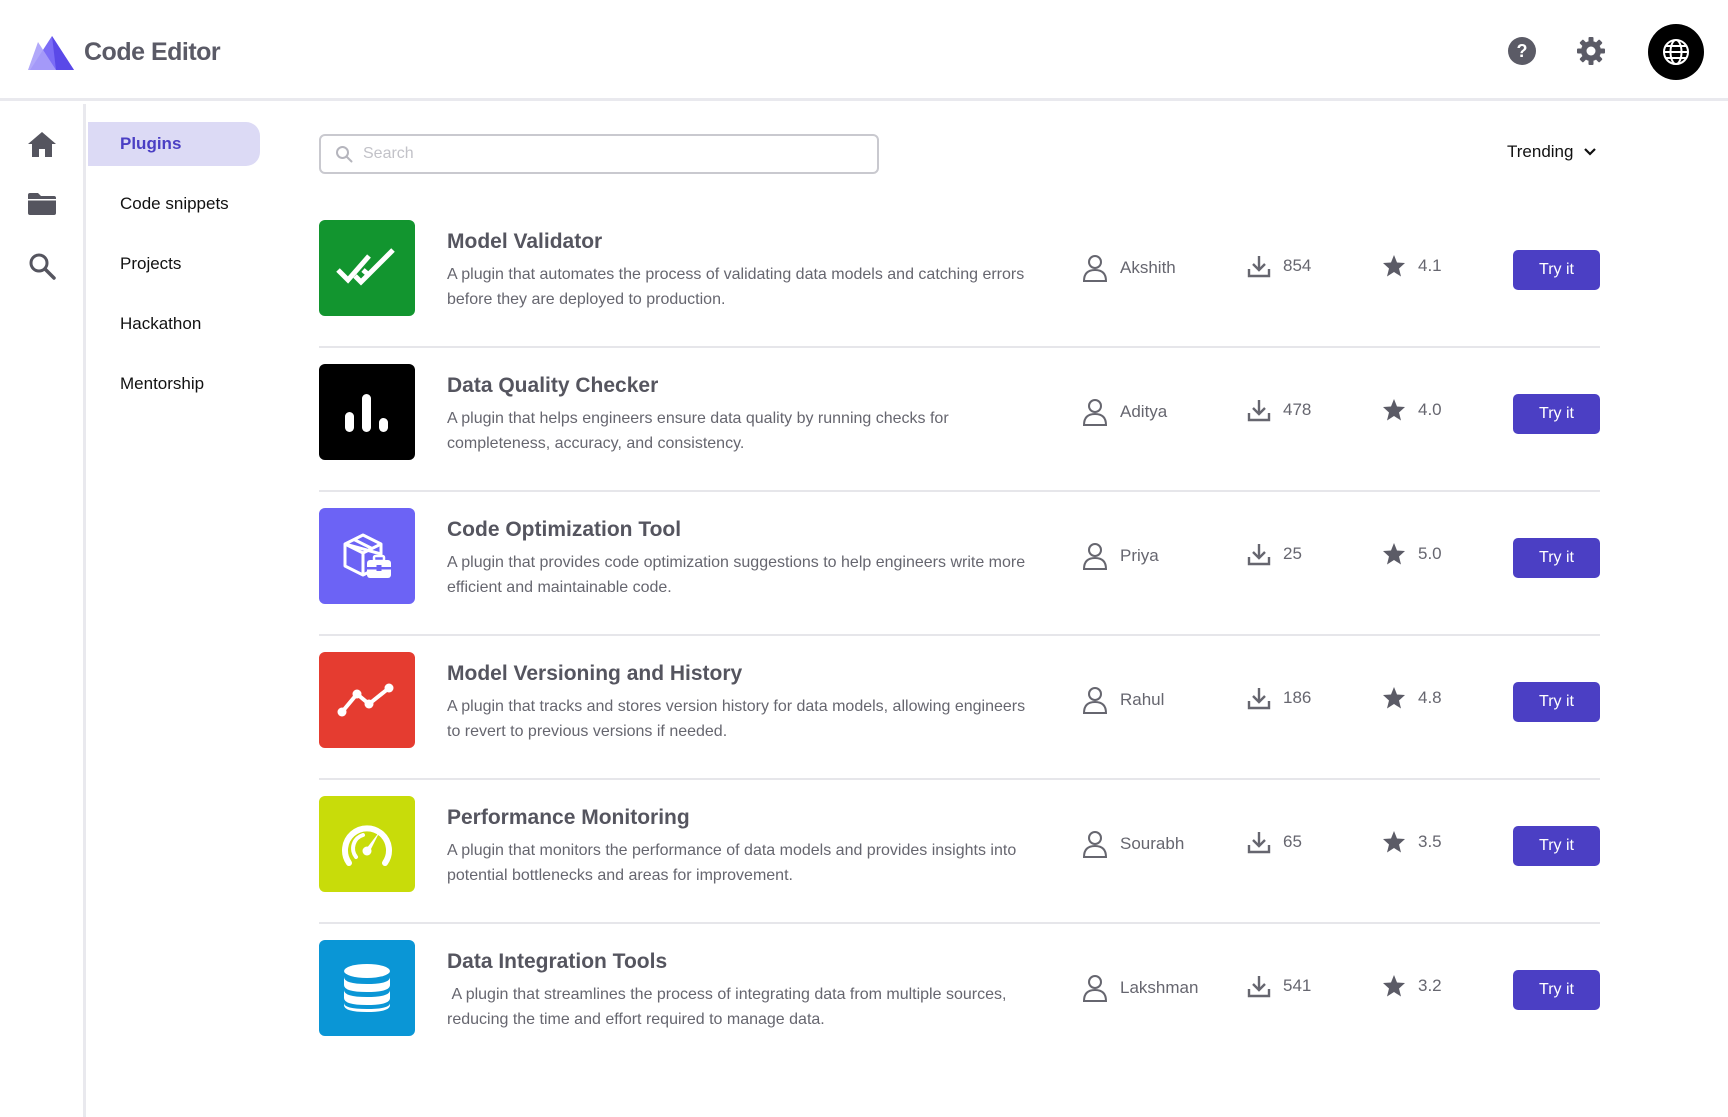  I want to click on sort-dropdown: Trending, so click(1552, 152).